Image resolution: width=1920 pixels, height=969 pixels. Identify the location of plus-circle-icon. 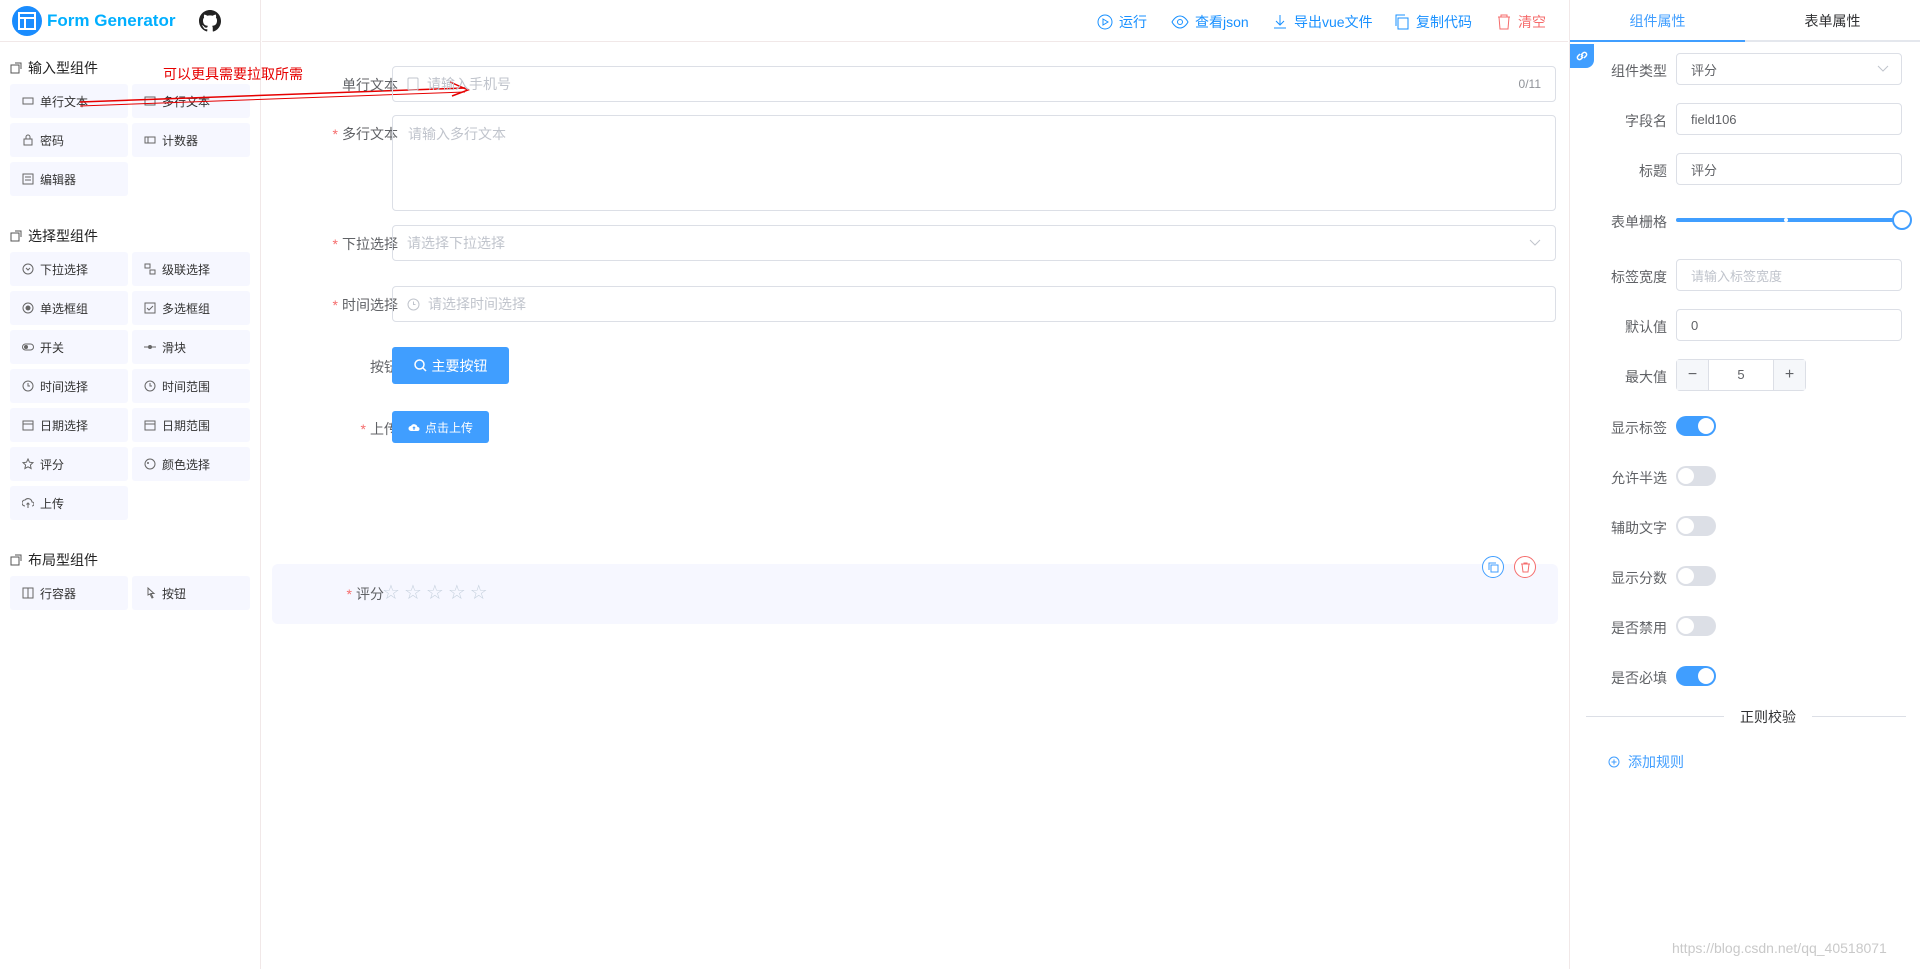
(1614, 762).